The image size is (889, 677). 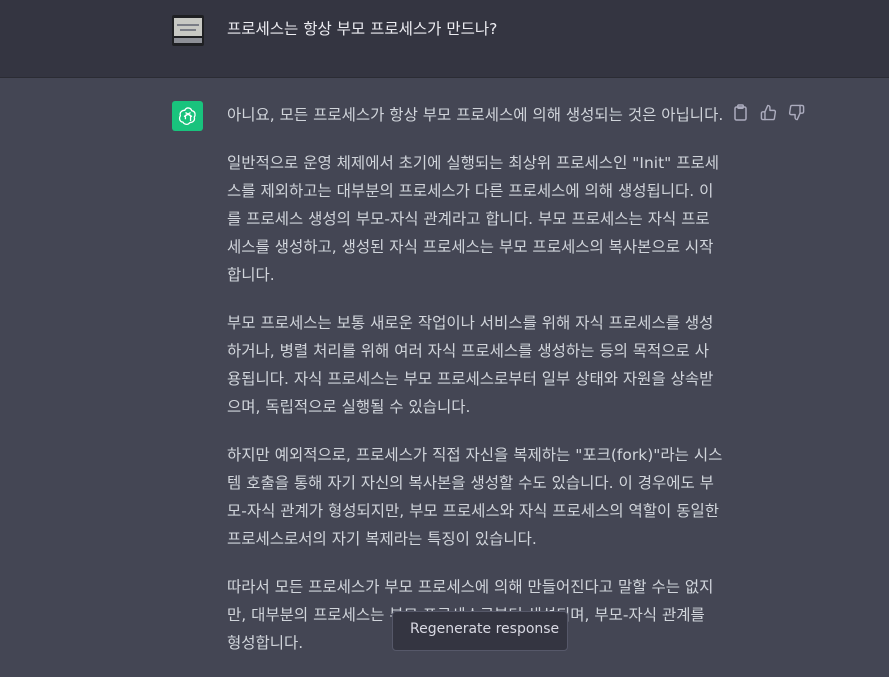 What do you see at coordinates (362, 29) in the screenshot?
I see `user-message-text: 프로세스는 항상 부모 프로세스가 만드나?` at bounding box center [362, 29].